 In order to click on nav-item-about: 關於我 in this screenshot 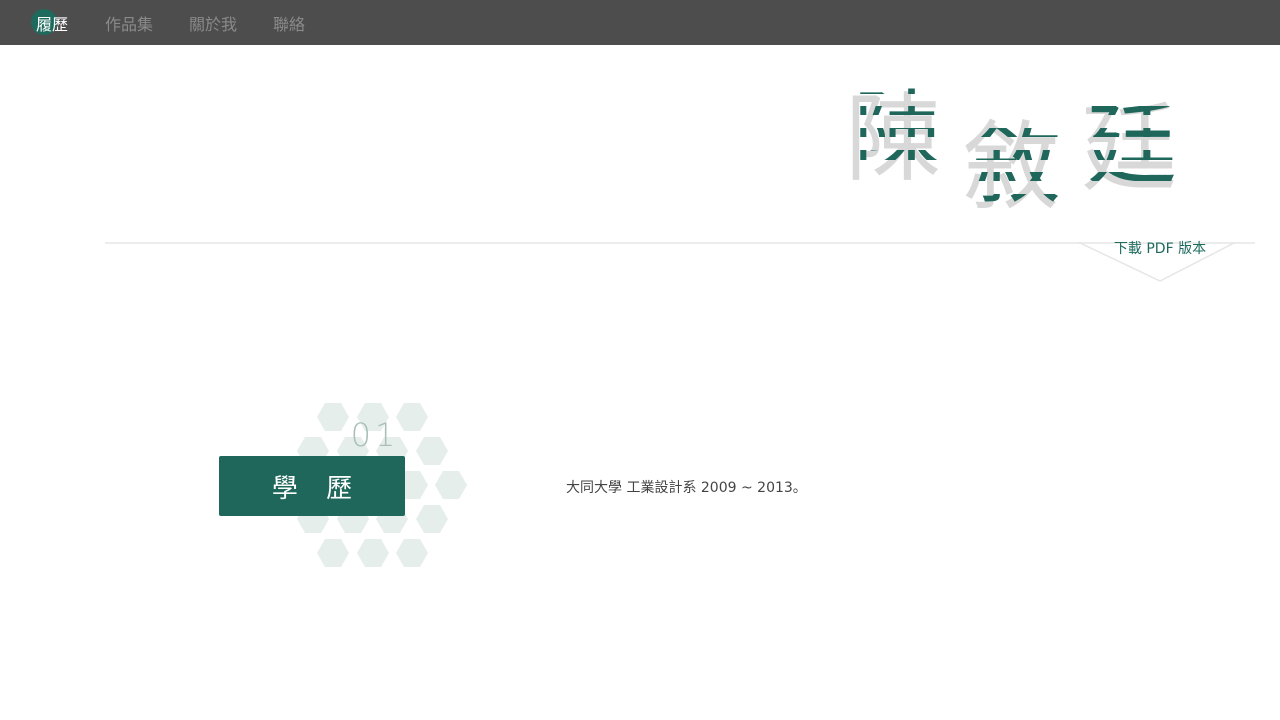, I will do `click(213, 22)`.